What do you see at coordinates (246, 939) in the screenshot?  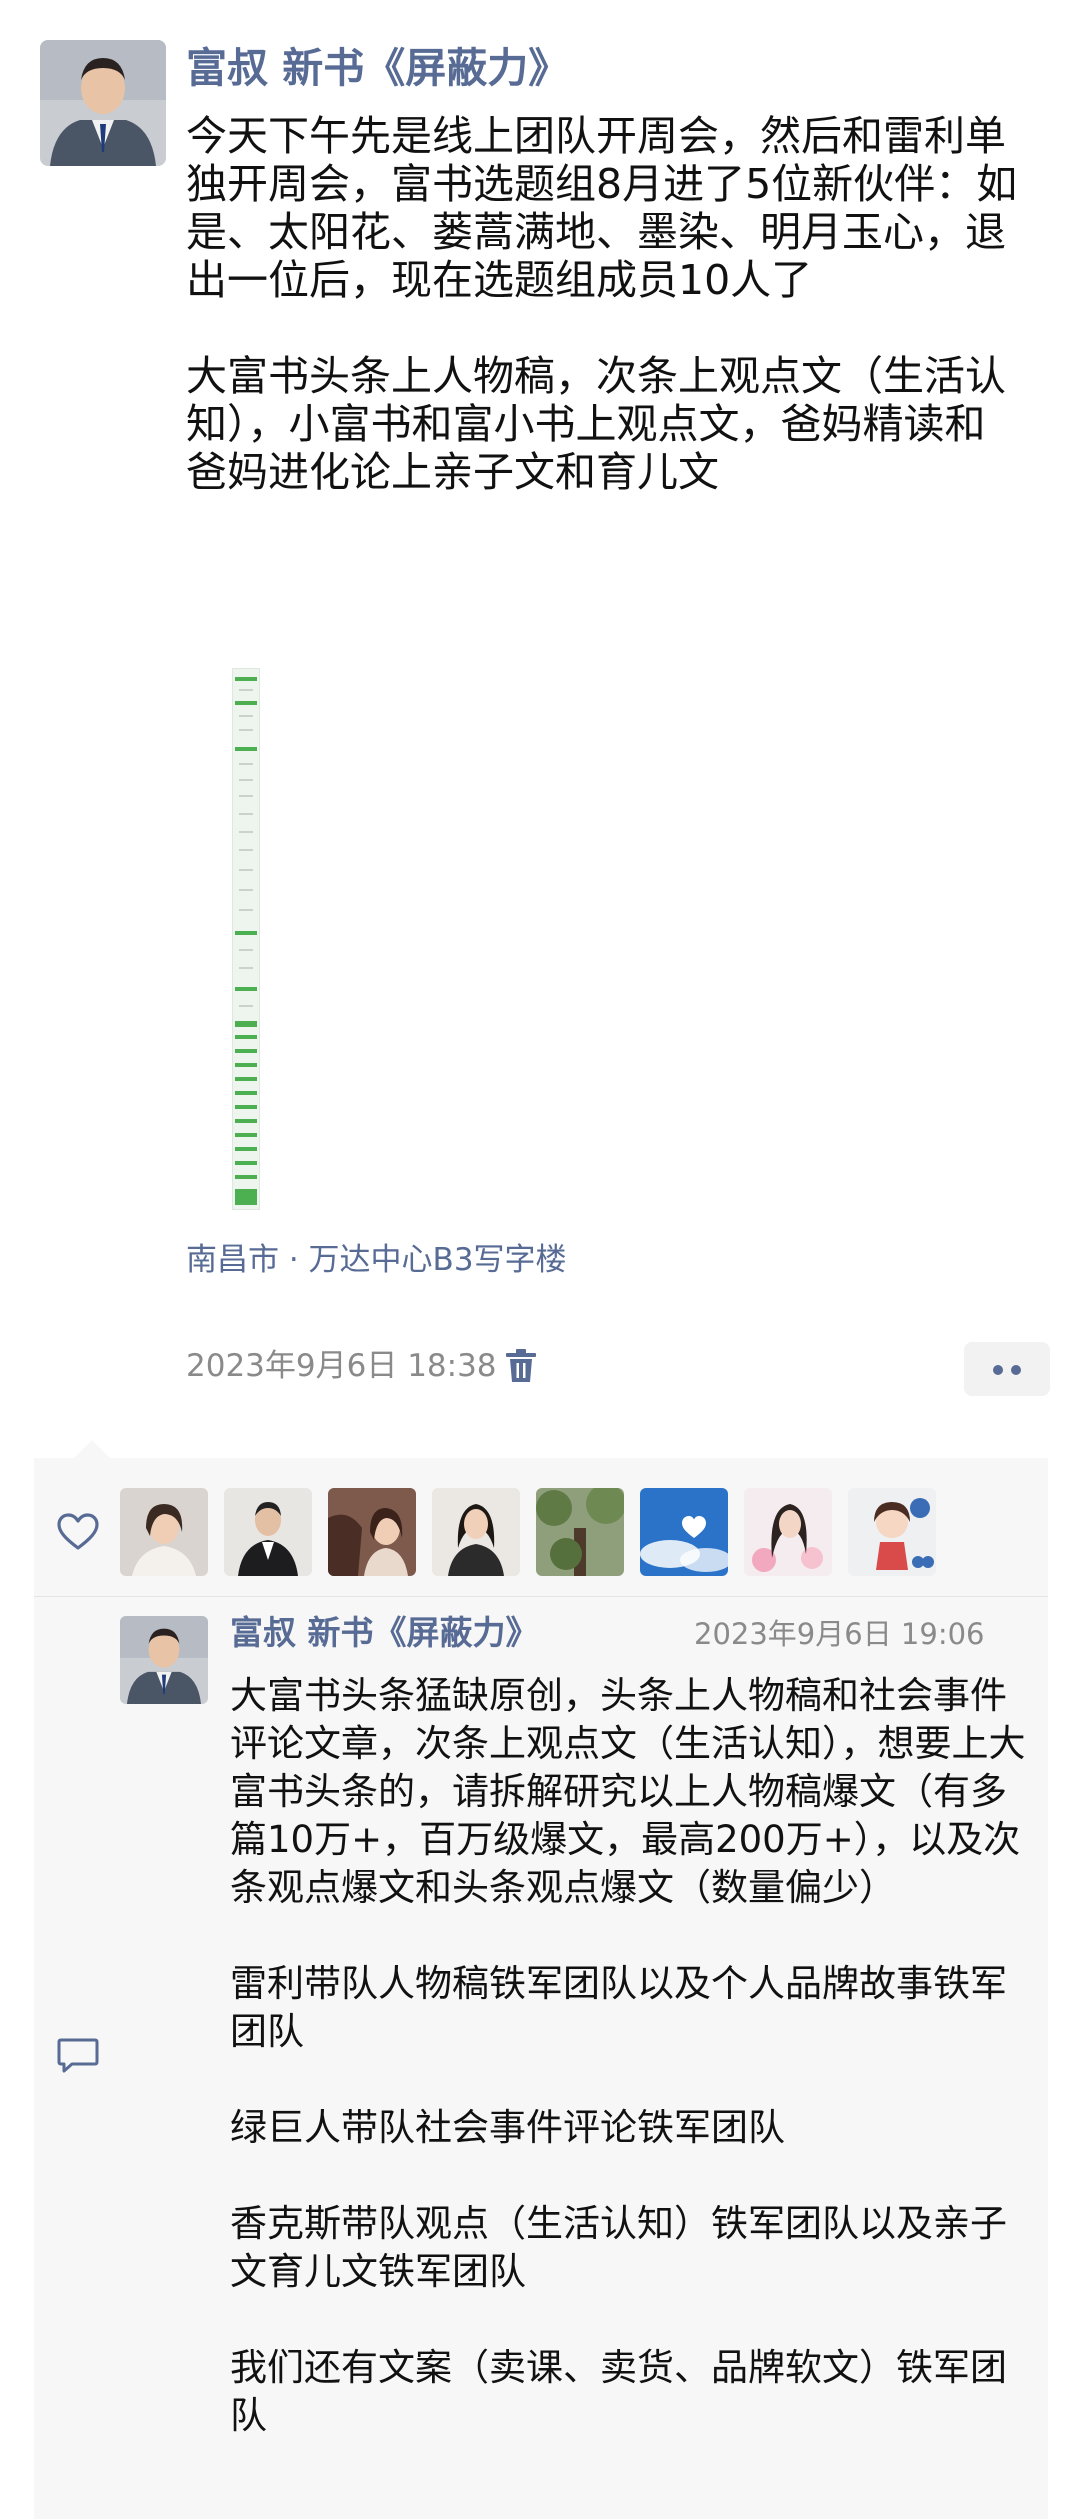 I see `post-screenshot-image` at bounding box center [246, 939].